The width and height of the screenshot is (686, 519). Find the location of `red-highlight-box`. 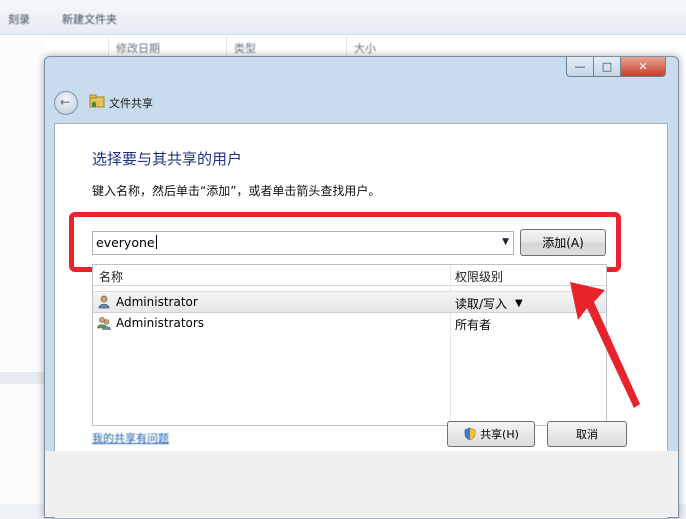

red-highlight-box is located at coordinates (345, 242).